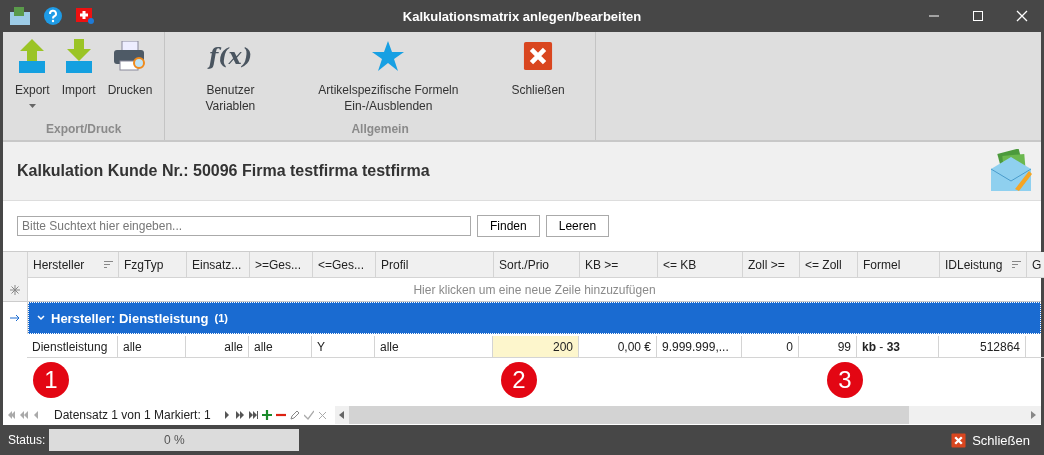 The height and width of the screenshot is (455, 1044). Describe the element at coordinates (130, 56) in the screenshot. I see `printer-icon` at that location.